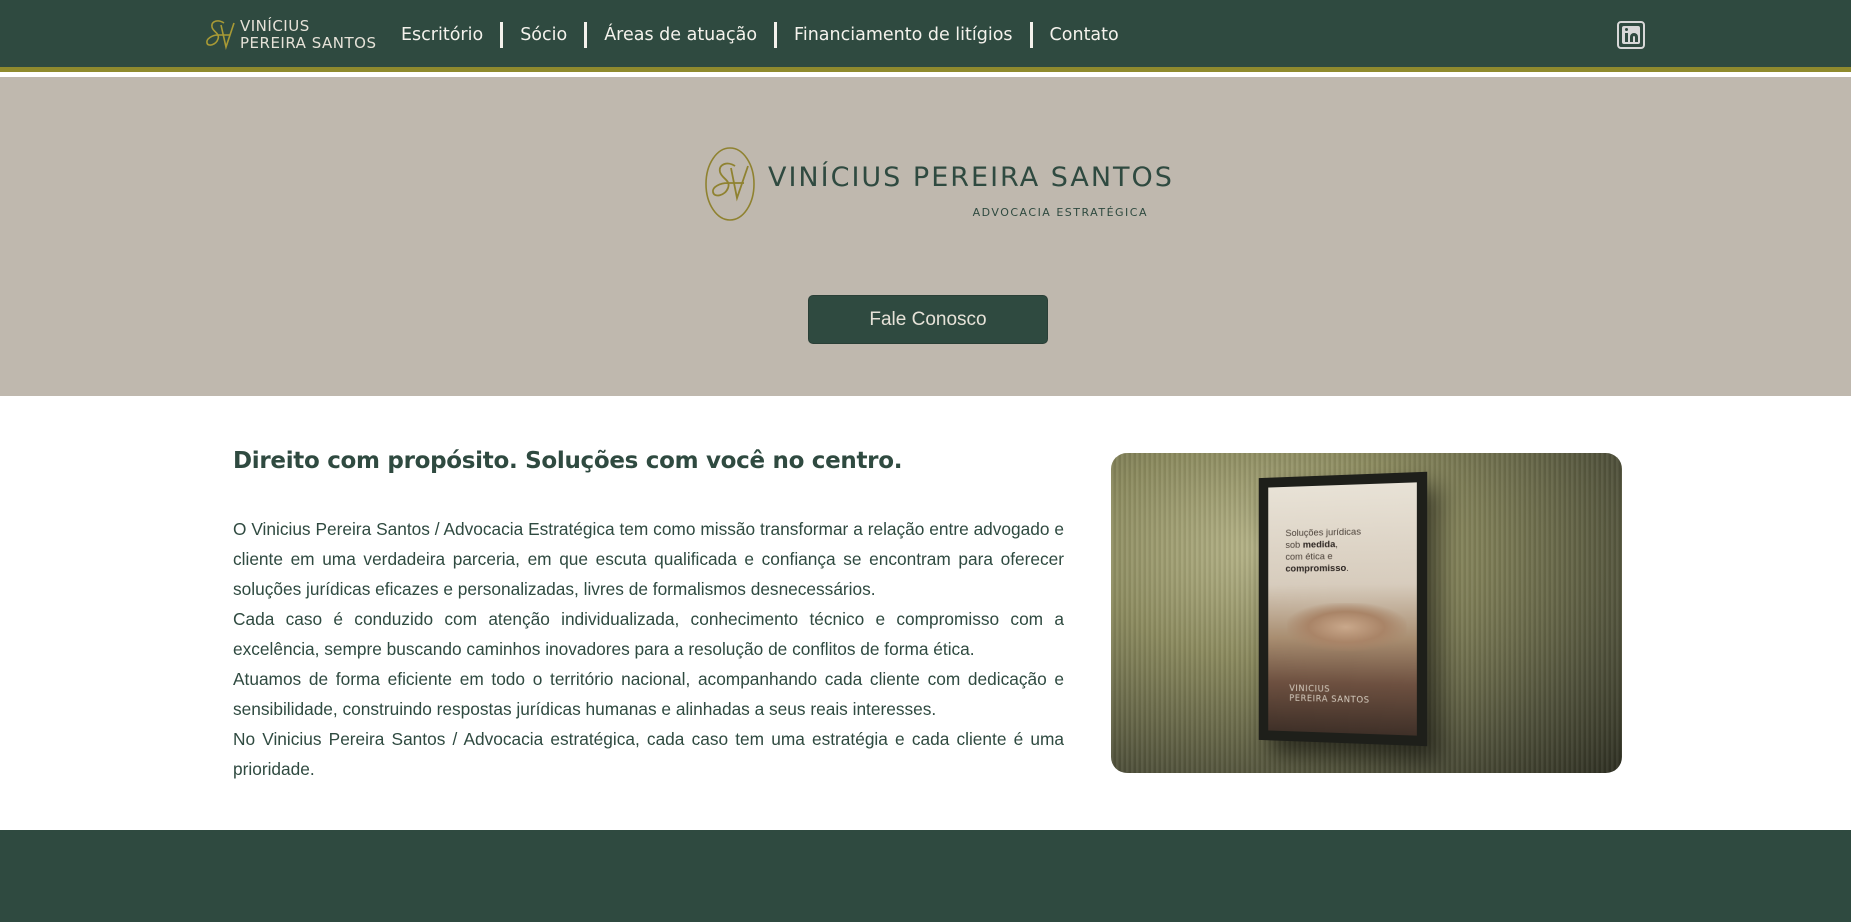  What do you see at coordinates (1347, 627) in the screenshot?
I see `handshake-image` at bounding box center [1347, 627].